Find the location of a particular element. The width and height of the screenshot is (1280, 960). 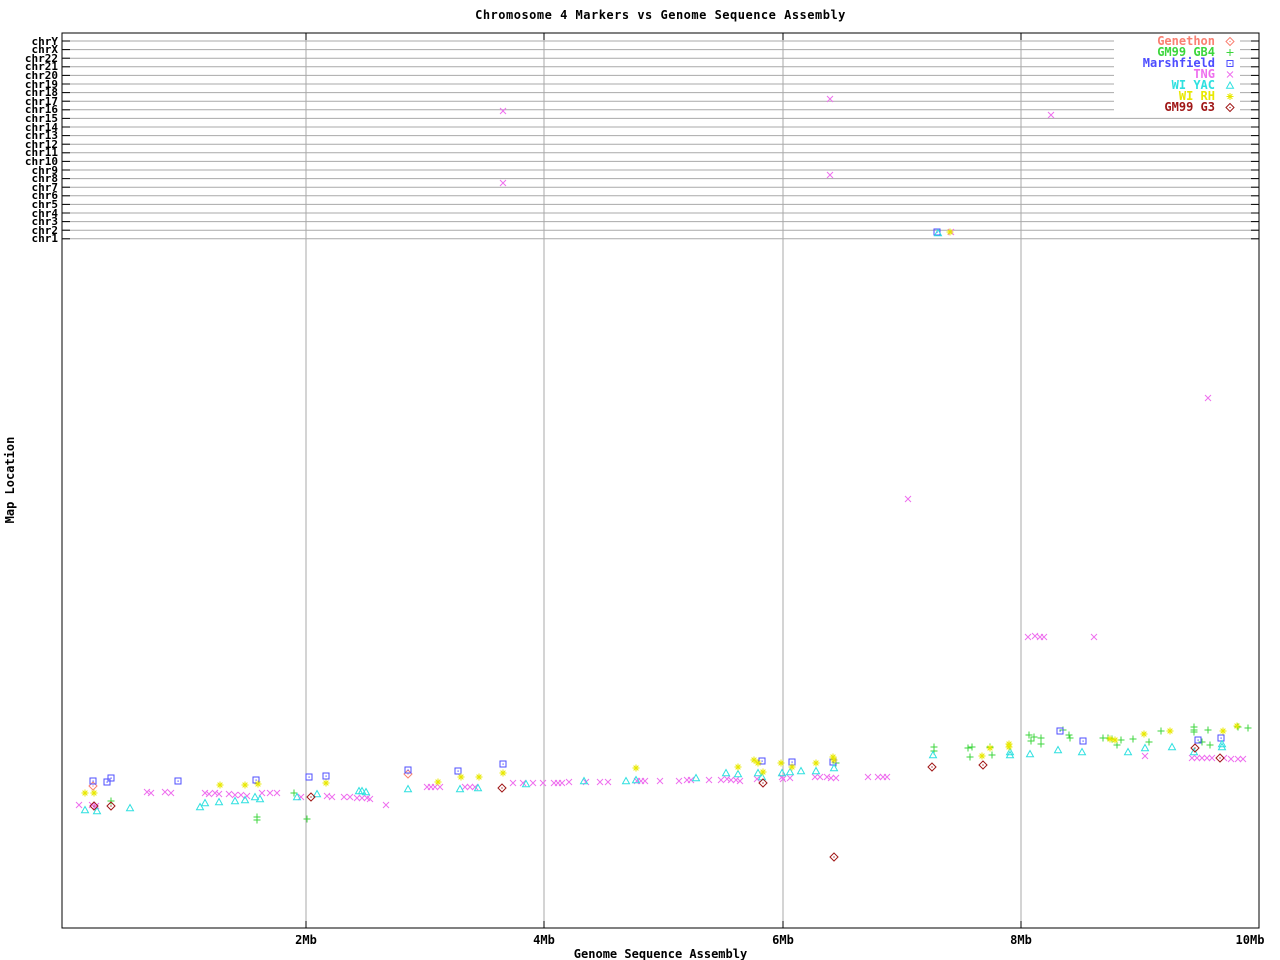

legend-symbol-rh-icon is located at coordinates (1230, 96).